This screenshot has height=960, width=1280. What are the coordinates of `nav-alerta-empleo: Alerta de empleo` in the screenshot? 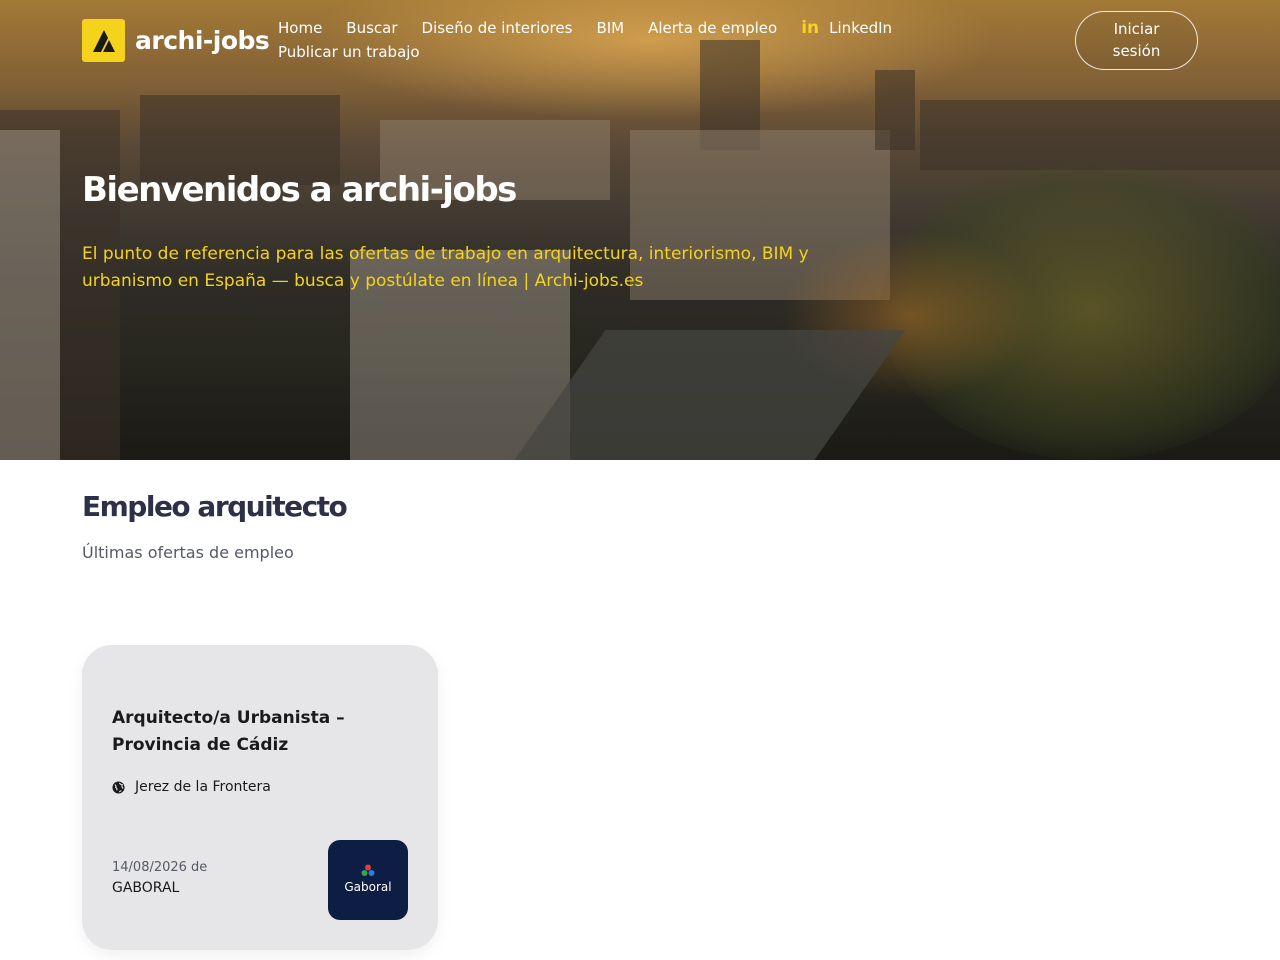 It's located at (712, 28).